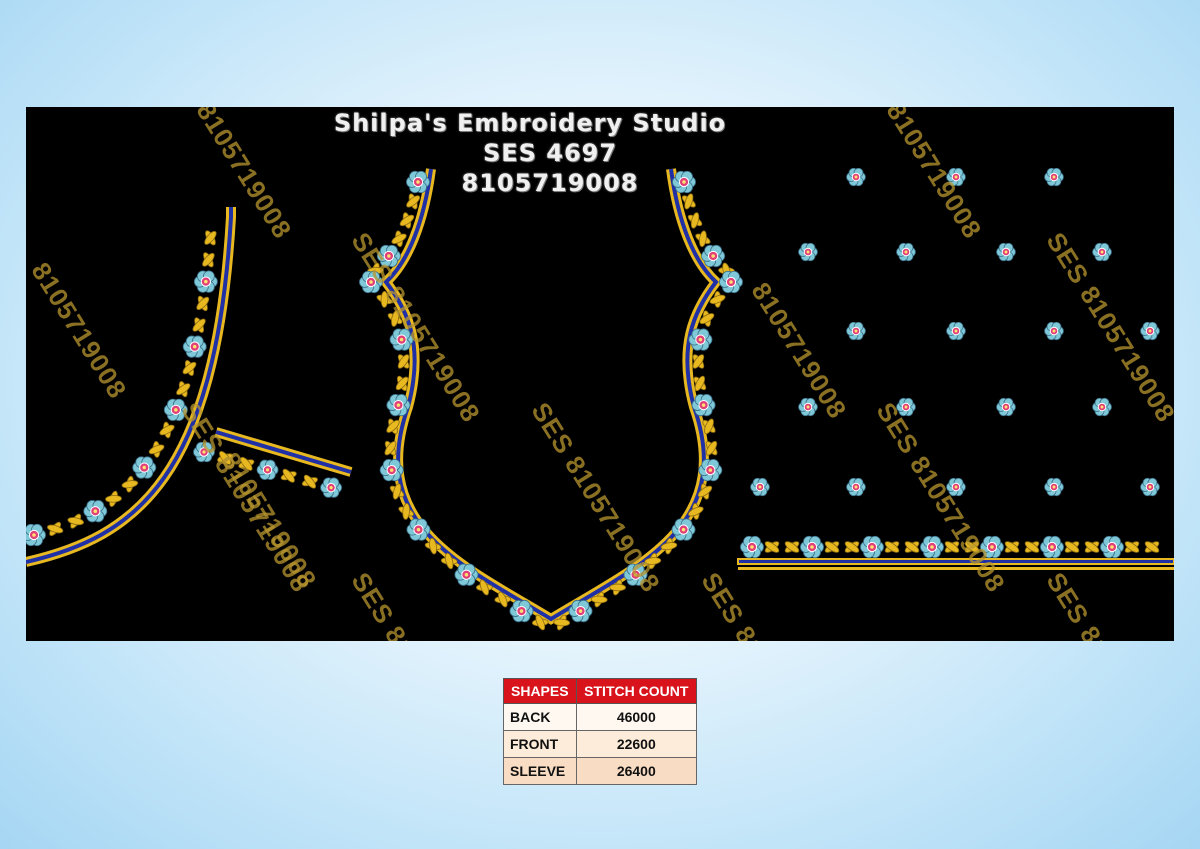  I want to click on shapes-header: SHAPES, so click(540, 691).